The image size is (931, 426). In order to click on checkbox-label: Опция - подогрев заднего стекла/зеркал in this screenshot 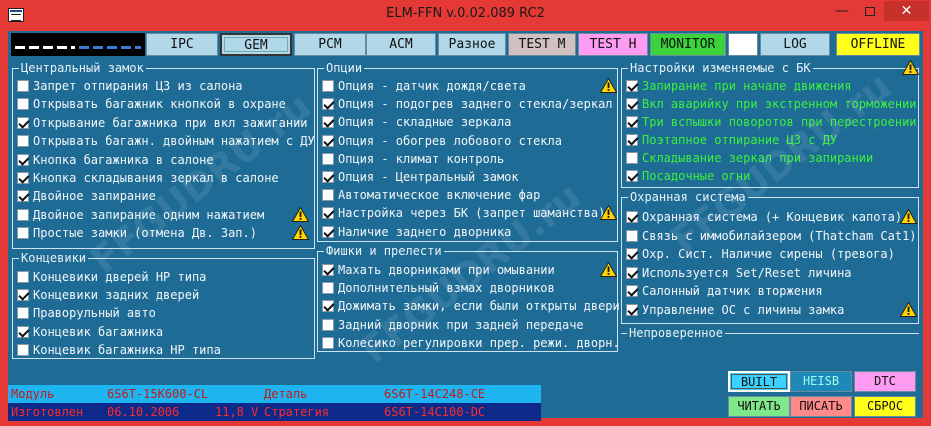, I will do `click(475, 104)`.